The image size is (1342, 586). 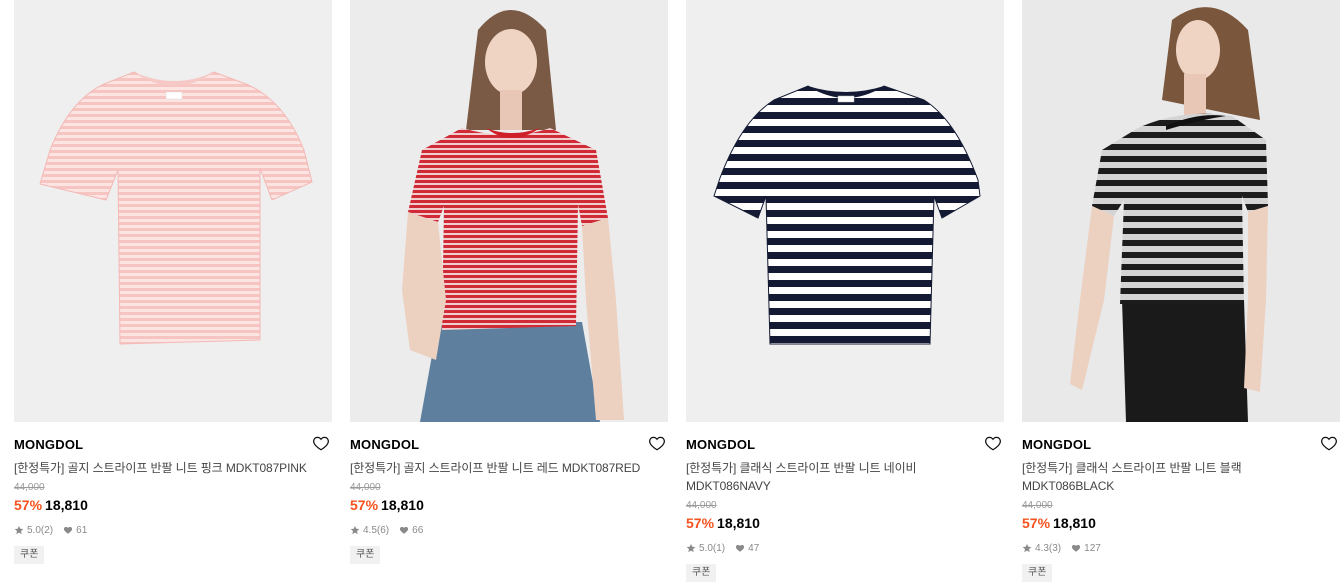 I want to click on like-count: 127, so click(x=1092, y=548).